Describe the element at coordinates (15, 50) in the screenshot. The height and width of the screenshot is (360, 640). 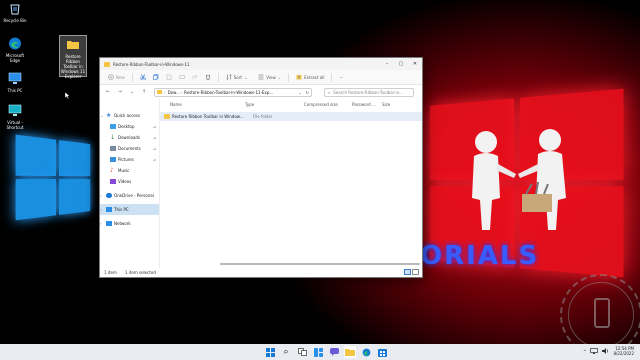
I see `desktop-icon-edge: Microsoft Edge` at that location.